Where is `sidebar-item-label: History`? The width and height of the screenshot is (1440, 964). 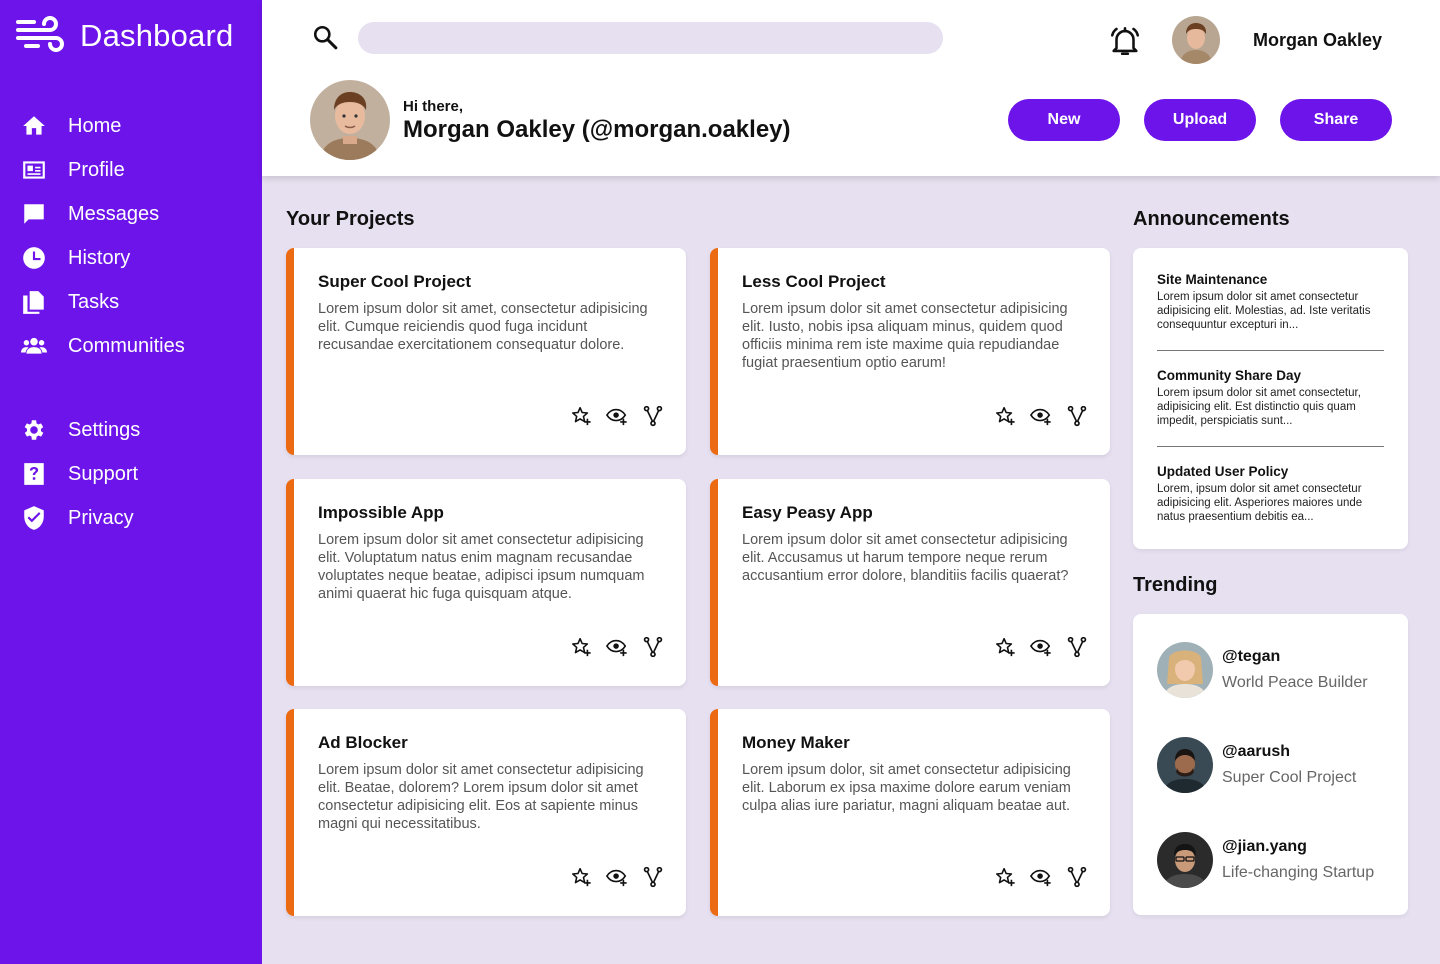 sidebar-item-label: History is located at coordinates (99, 257).